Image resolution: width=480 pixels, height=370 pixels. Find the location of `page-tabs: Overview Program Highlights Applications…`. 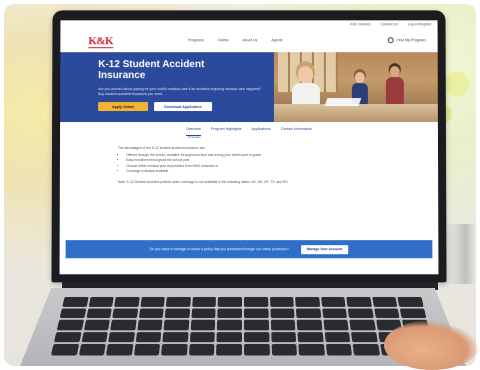

page-tabs: Overview Program Highlights Applications… is located at coordinates (249, 130).